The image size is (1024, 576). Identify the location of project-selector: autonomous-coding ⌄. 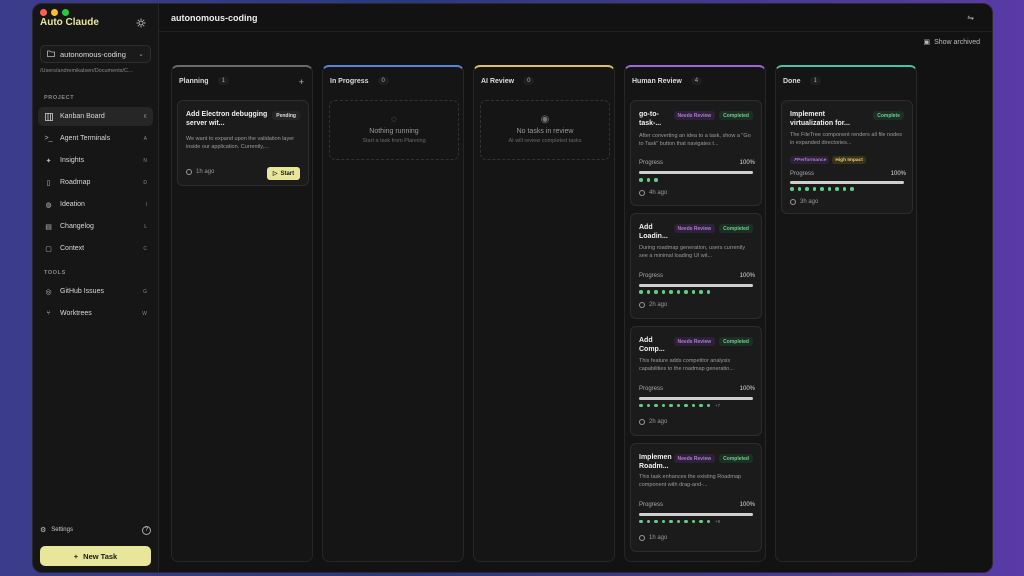
(95, 54).